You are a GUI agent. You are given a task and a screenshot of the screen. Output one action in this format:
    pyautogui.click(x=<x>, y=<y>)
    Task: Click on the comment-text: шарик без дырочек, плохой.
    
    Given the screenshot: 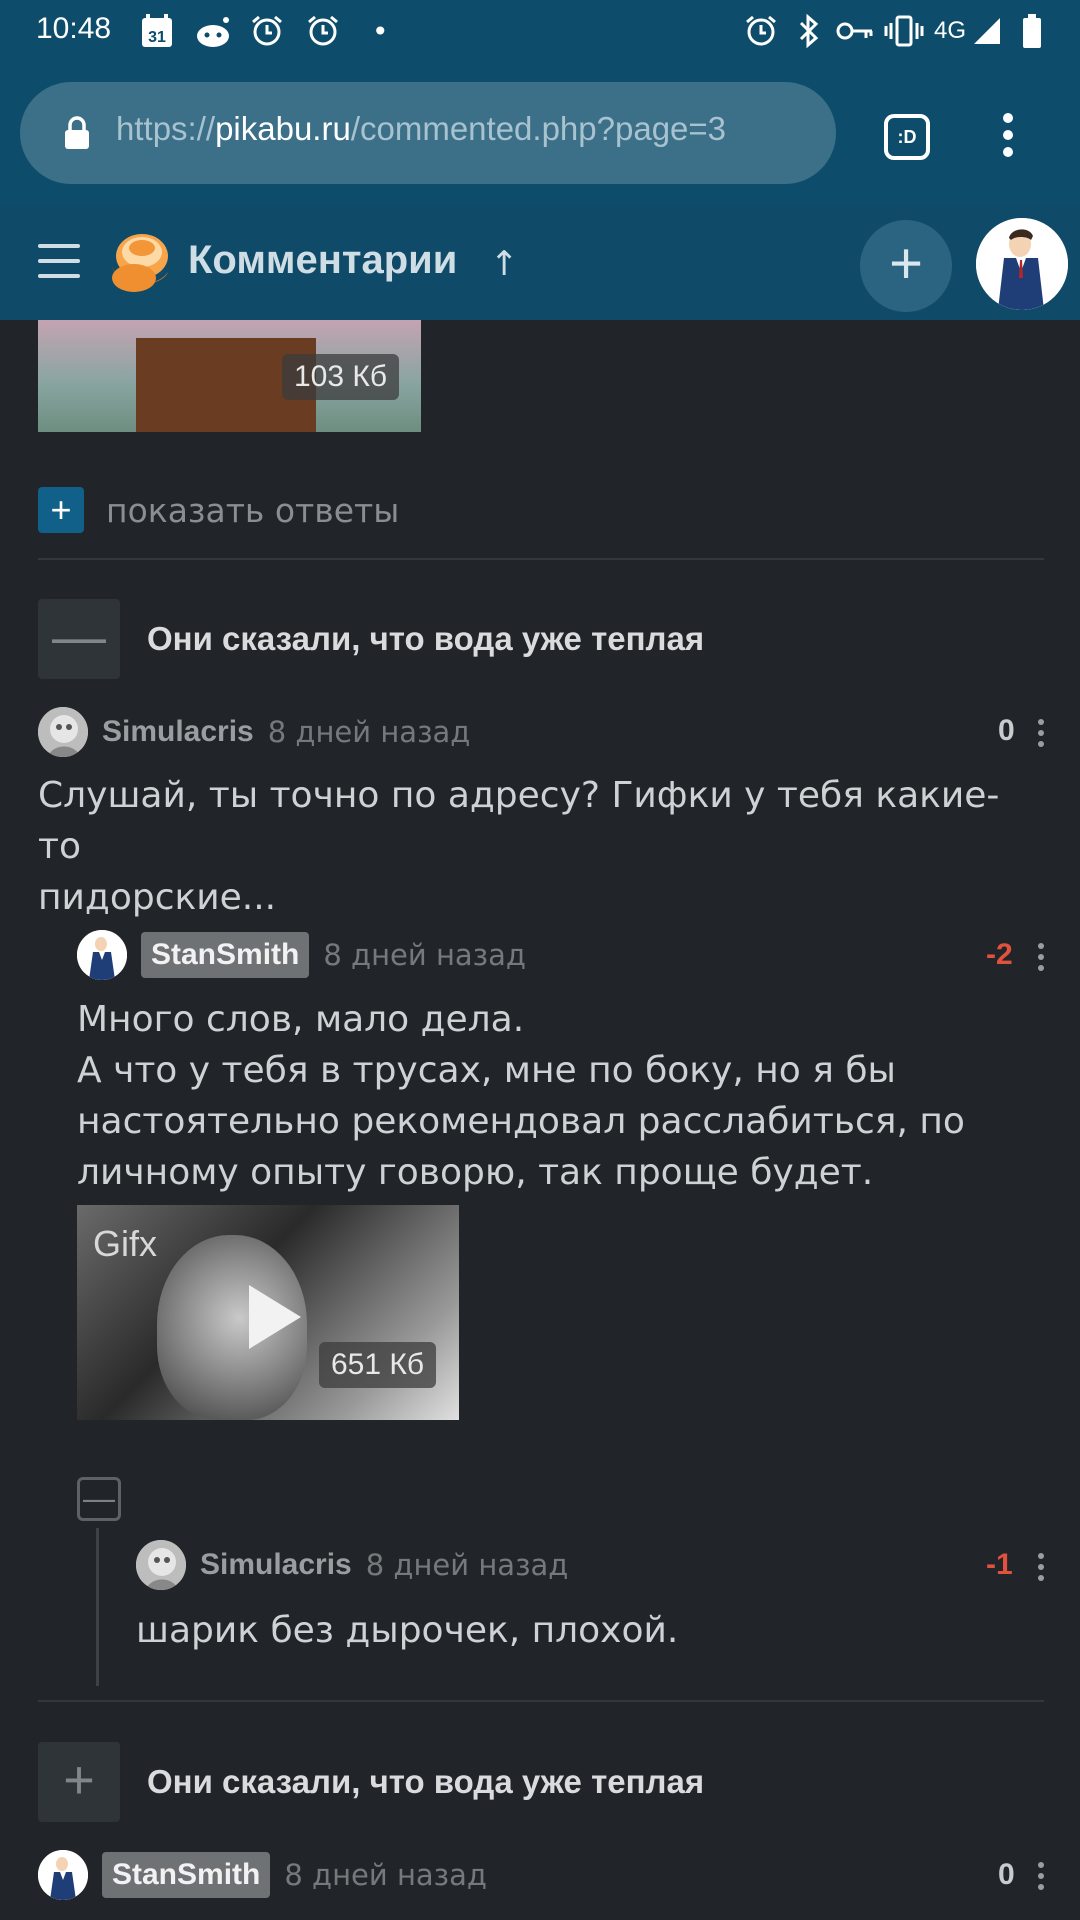 What is the action you would take?
    pyautogui.click(x=407, y=1630)
    